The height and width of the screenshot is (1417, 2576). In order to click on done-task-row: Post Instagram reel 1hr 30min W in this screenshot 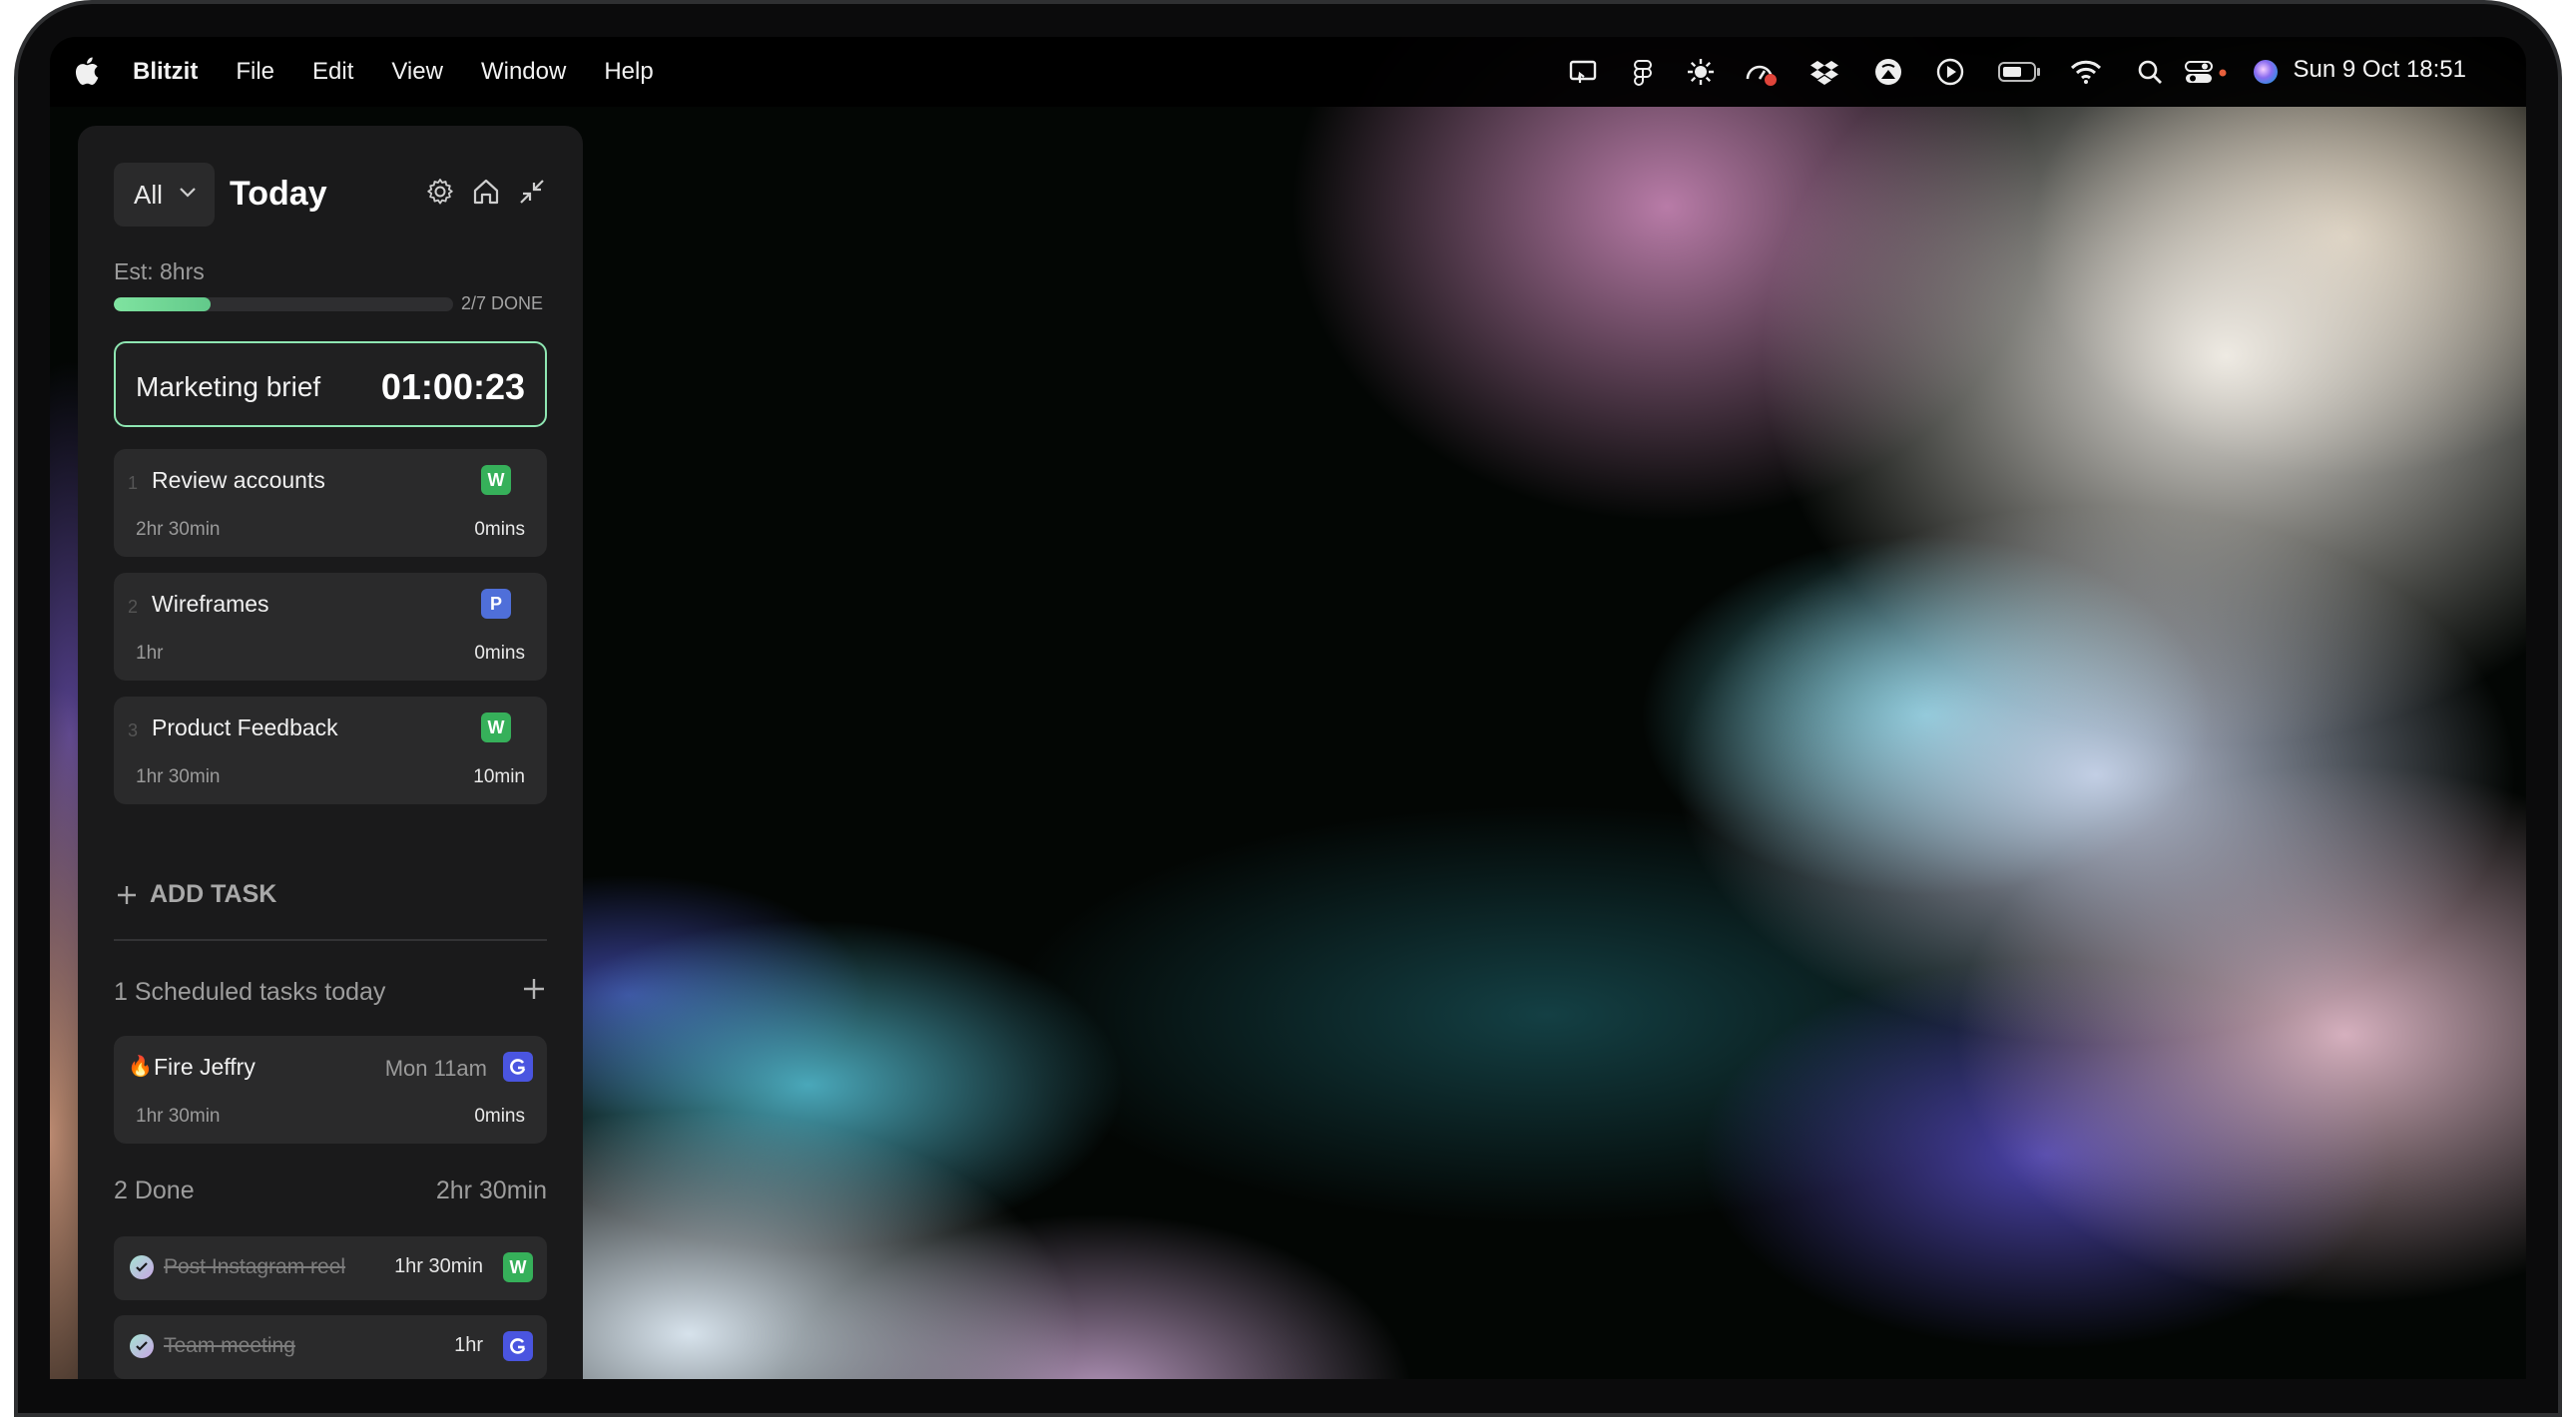, I will do `click(330, 1268)`.